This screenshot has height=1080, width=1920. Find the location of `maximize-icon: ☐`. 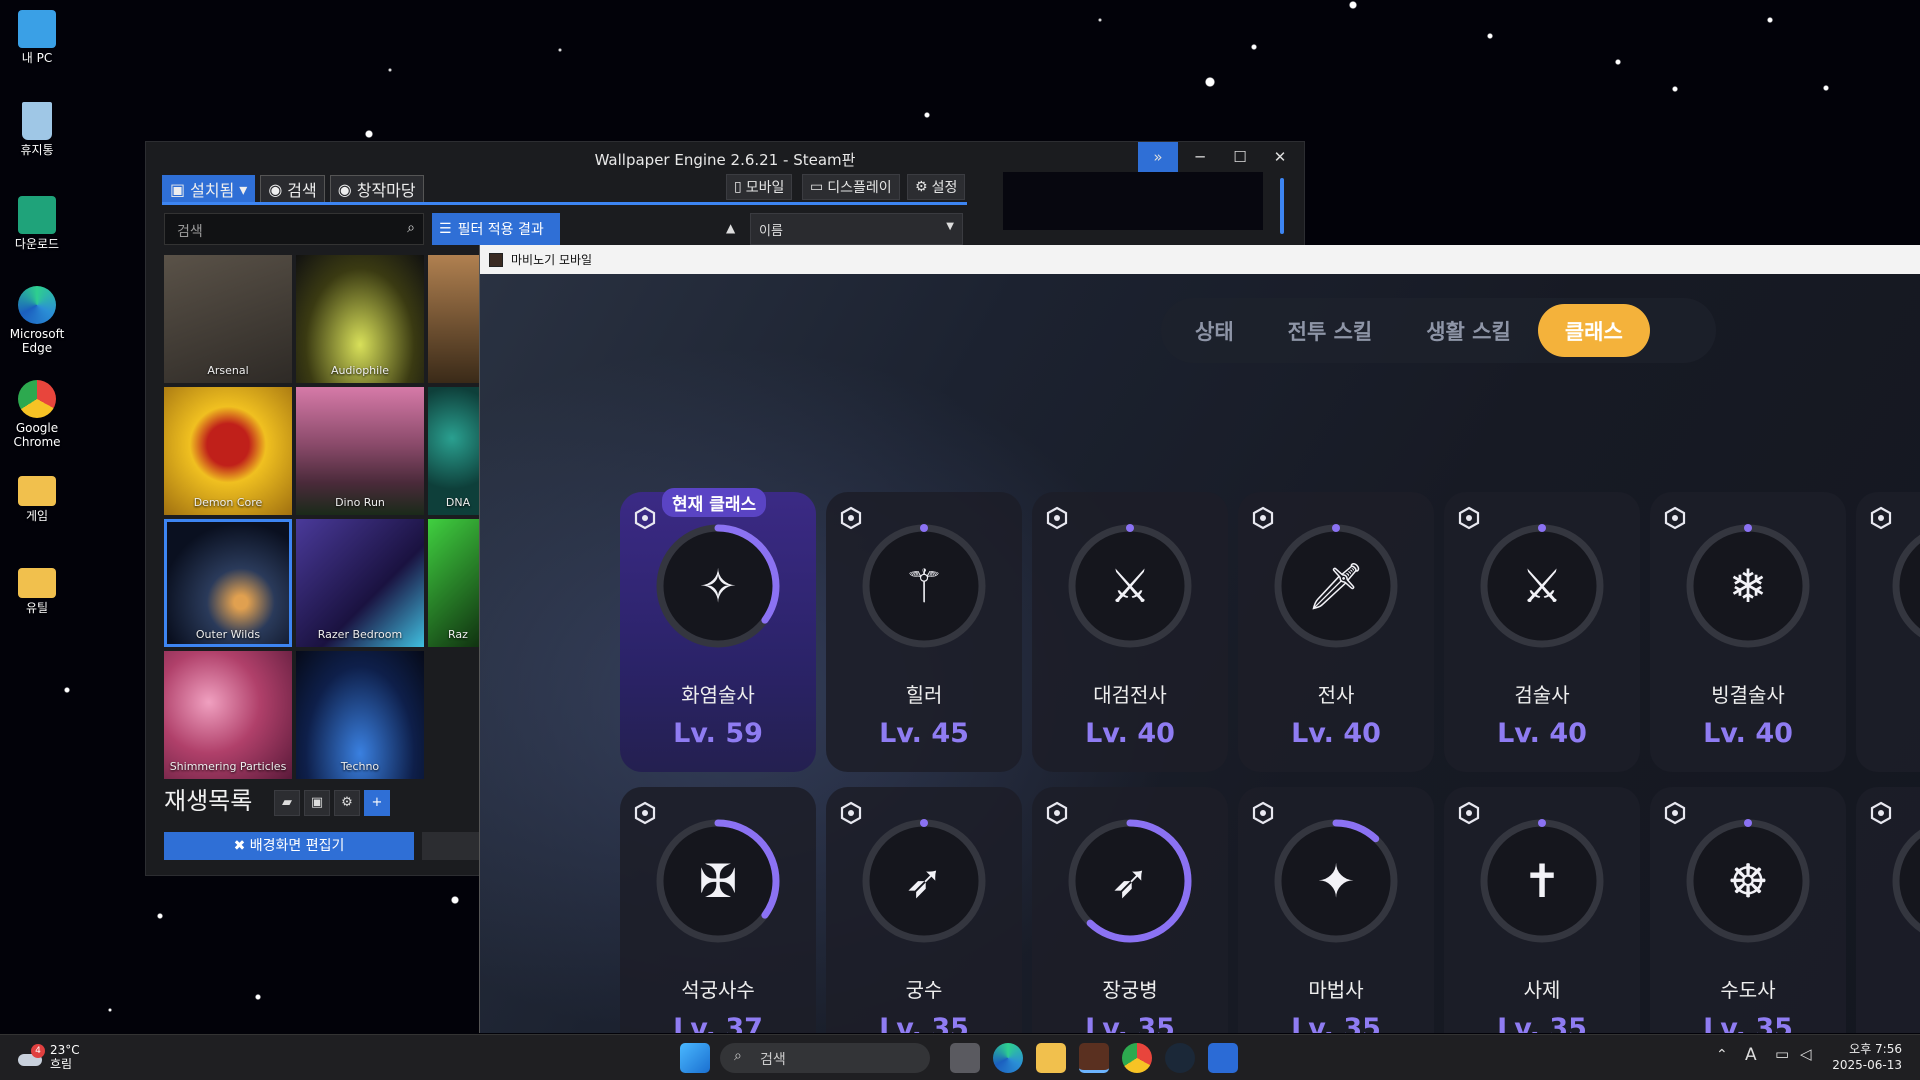

maximize-icon: ☐ is located at coordinates (1240, 157).